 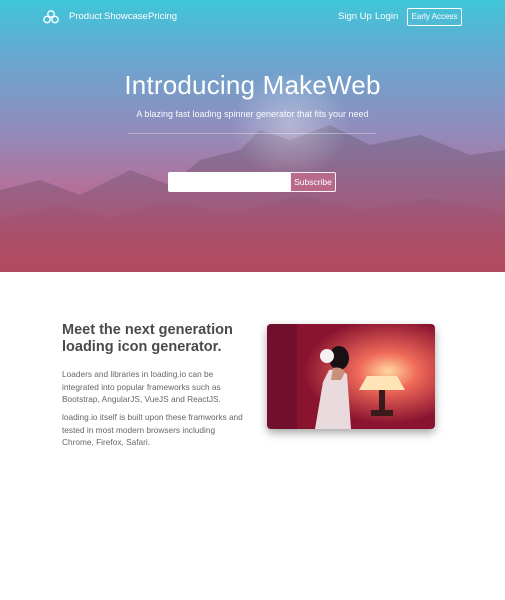 I want to click on early-access-button: Early Access, so click(x=434, y=17).